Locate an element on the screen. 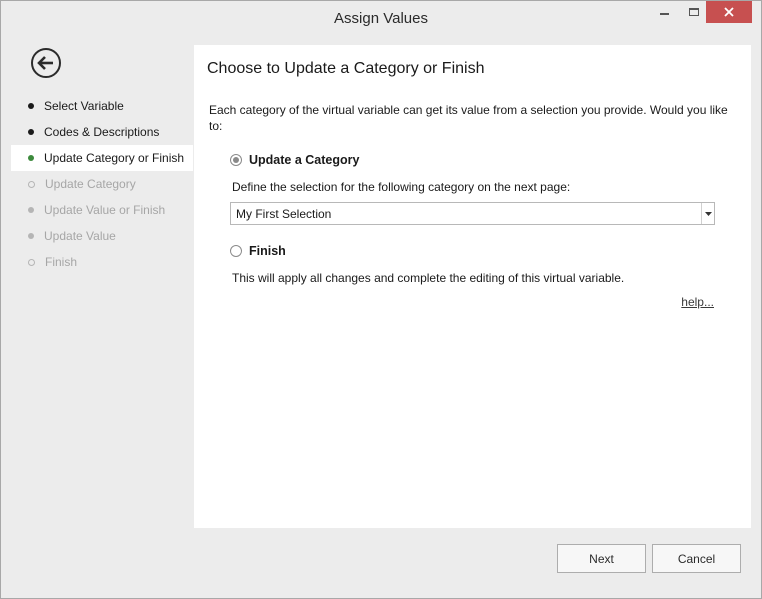  step-update-value-or-finish: Update Value or Finish is located at coordinates (102, 210).